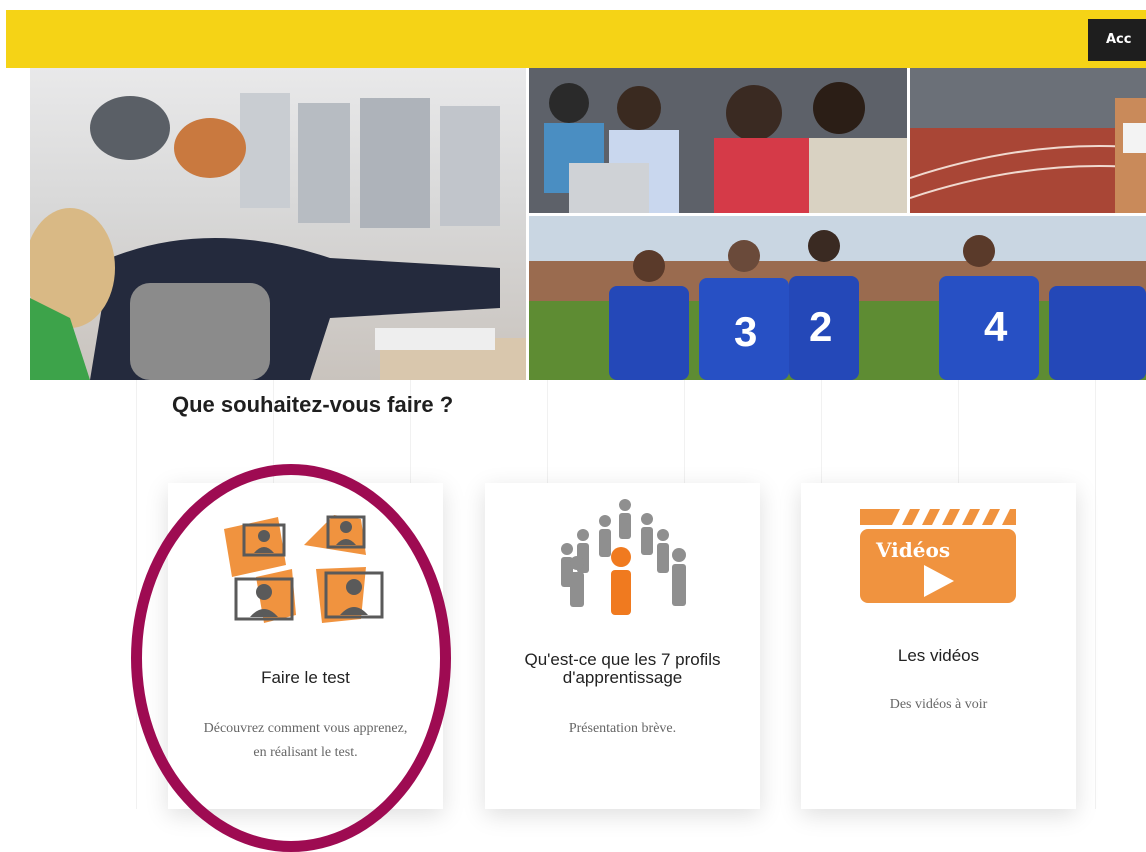 This screenshot has width=1146, height=852. What do you see at coordinates (622, 728) in the screenshot?
I see `card-description: Présentation brève.` at bounding box center [622, 728].